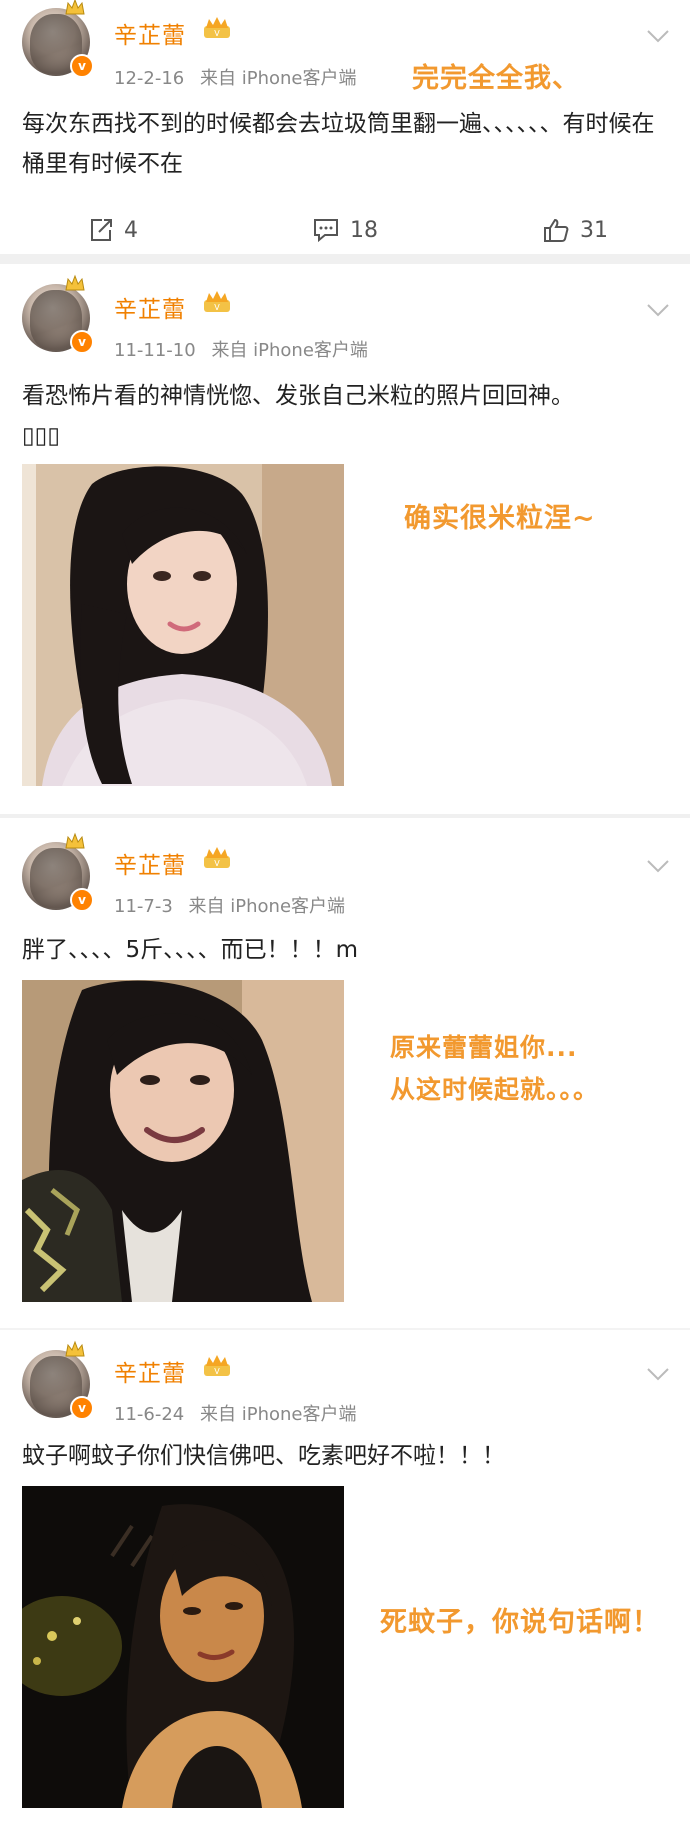  Describe the element at coordinates (155, 350) in the screenshot. I see `post-date: 11-11-10` at that location.